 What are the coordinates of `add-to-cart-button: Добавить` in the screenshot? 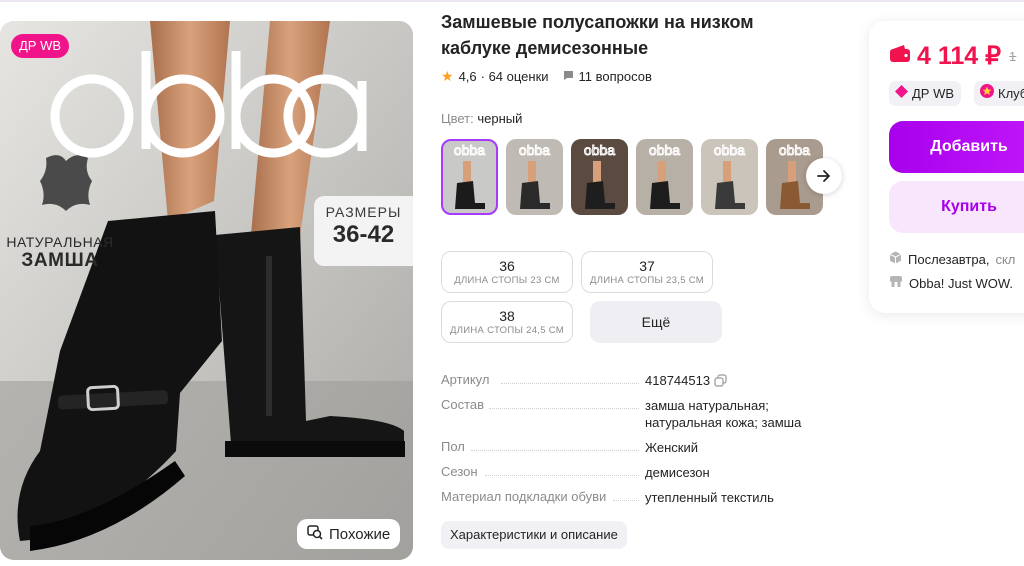 It's located at (956, 147).